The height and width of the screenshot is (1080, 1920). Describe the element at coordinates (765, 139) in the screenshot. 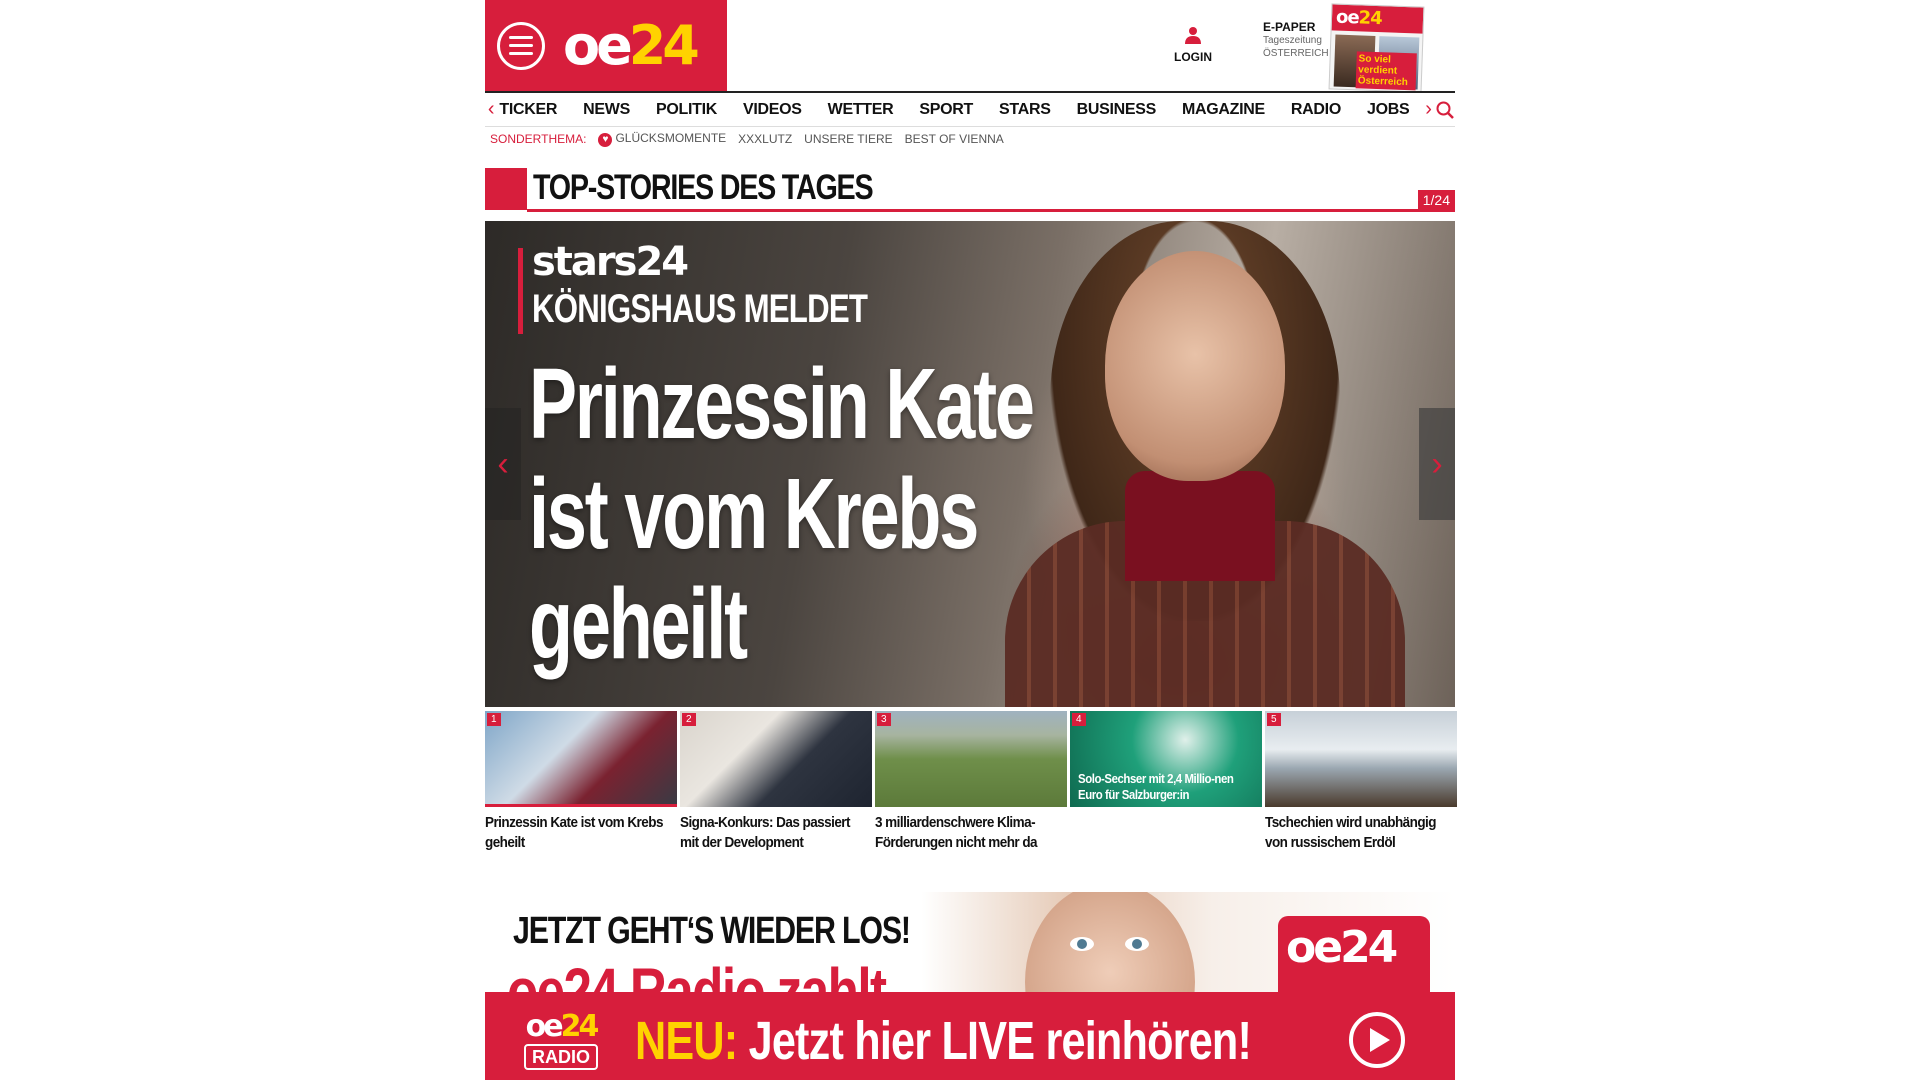

I see `sonderthema-link-xxxlutz: XXXLUTZ` at that location.